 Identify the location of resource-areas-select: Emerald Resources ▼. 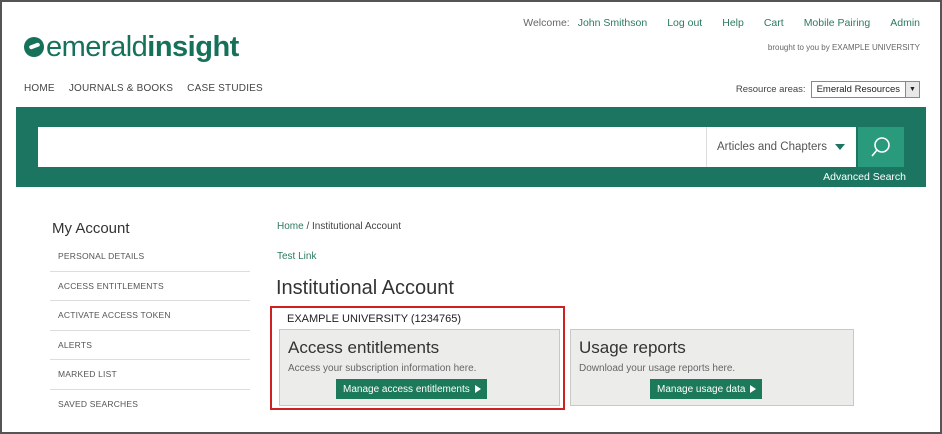
(865, 89).